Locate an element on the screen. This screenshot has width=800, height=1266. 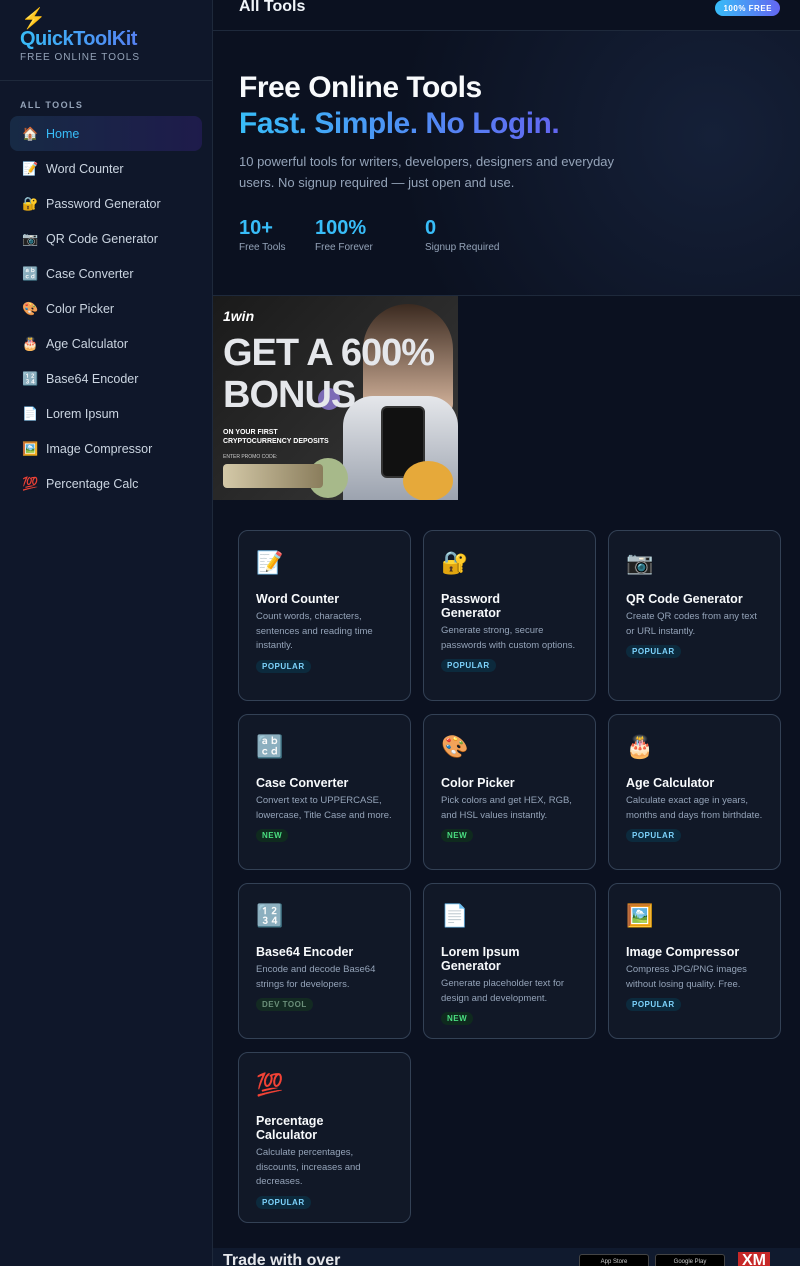
stat-number: 10+ is located at coordinates (256, 228).